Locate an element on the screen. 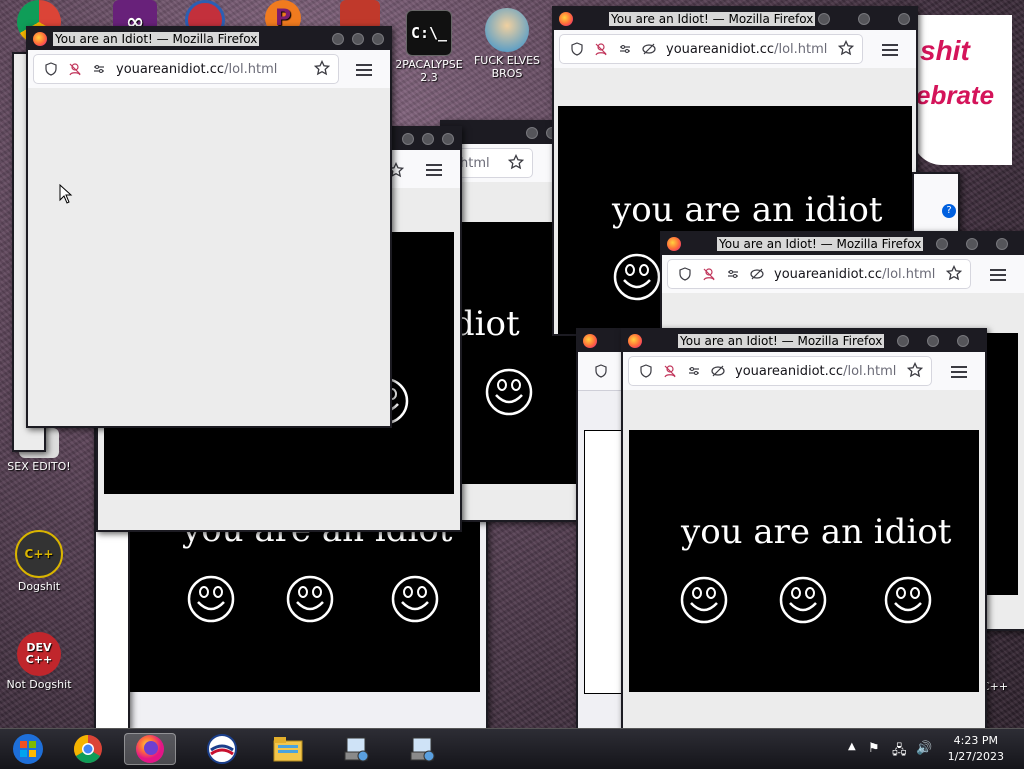 This screenshot has width=1024, height=769. clock-time: 4:23 PM is located at coordinates (975, 740).